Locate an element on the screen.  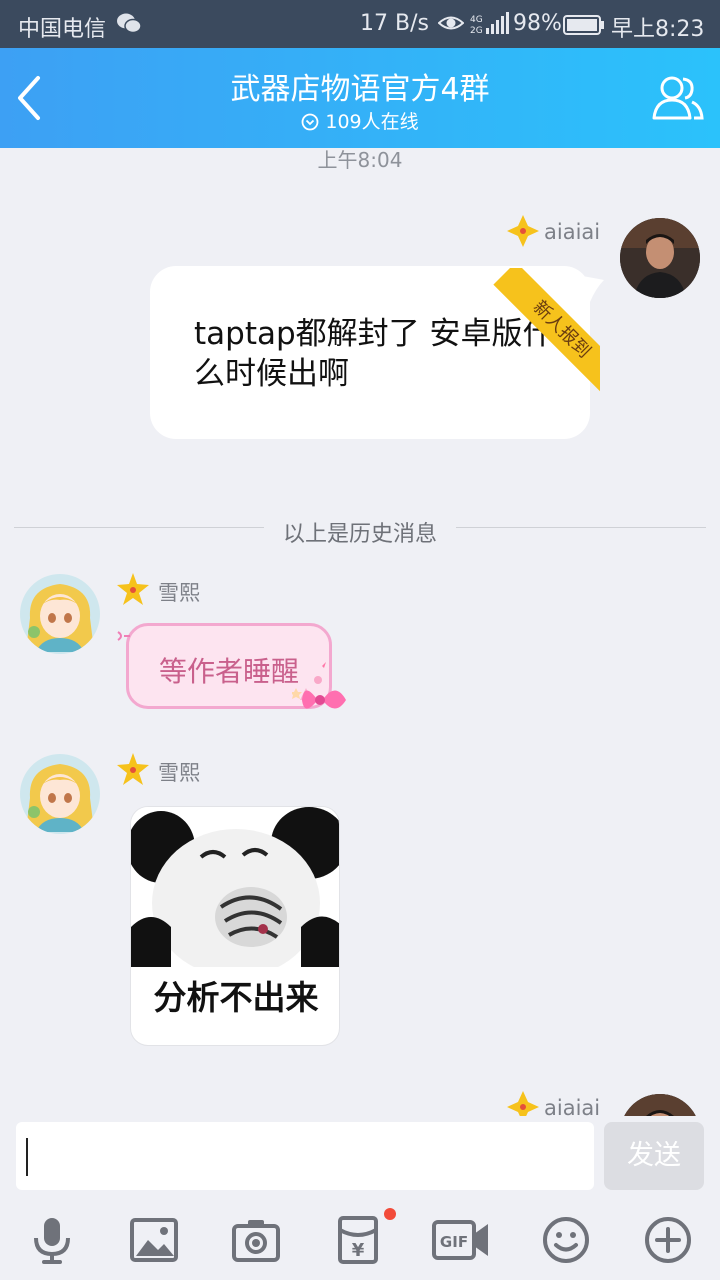
history-divider-label: 以上是历史消息 is located at coordinates (359, 534).